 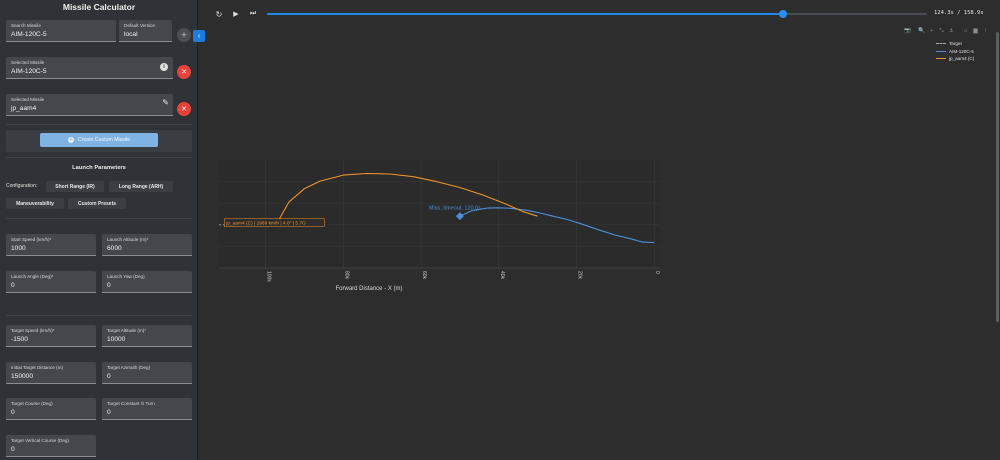 What do you see at coordinates (89, 105) in the screenshot?
I see `selected-missile-2-field: Selected Missile jp_aam4 ✎` at bounding box center [89, 105].